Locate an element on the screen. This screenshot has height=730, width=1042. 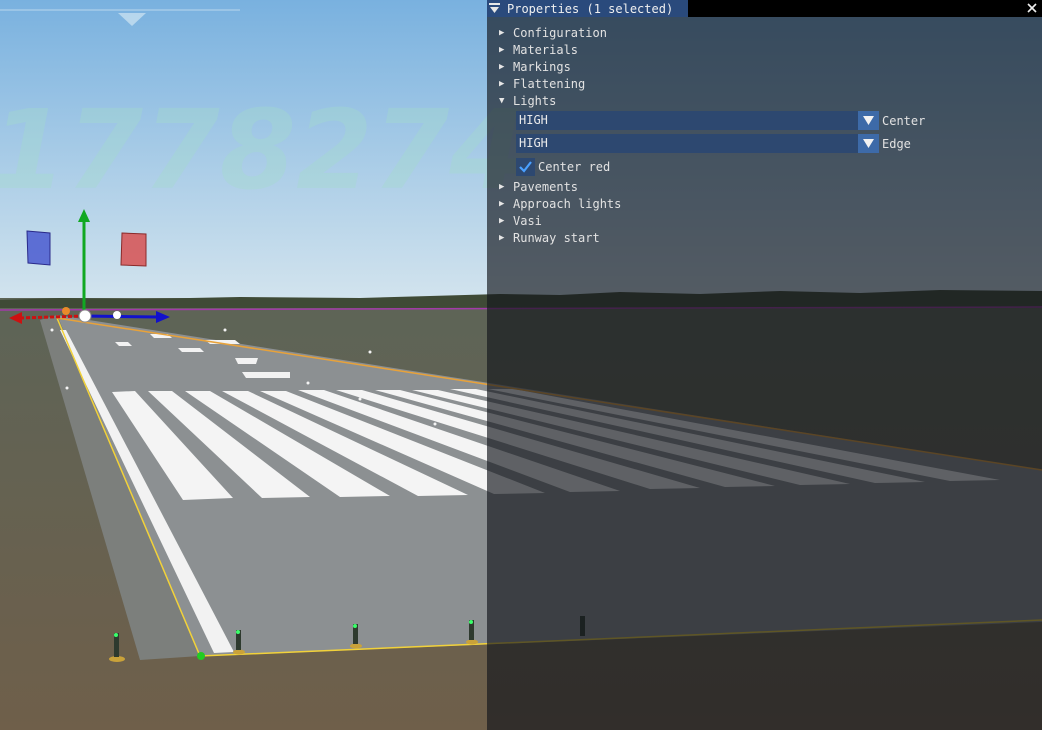
tree-node-pavements: ▶ Pavements is located at coordinates (599, 187).